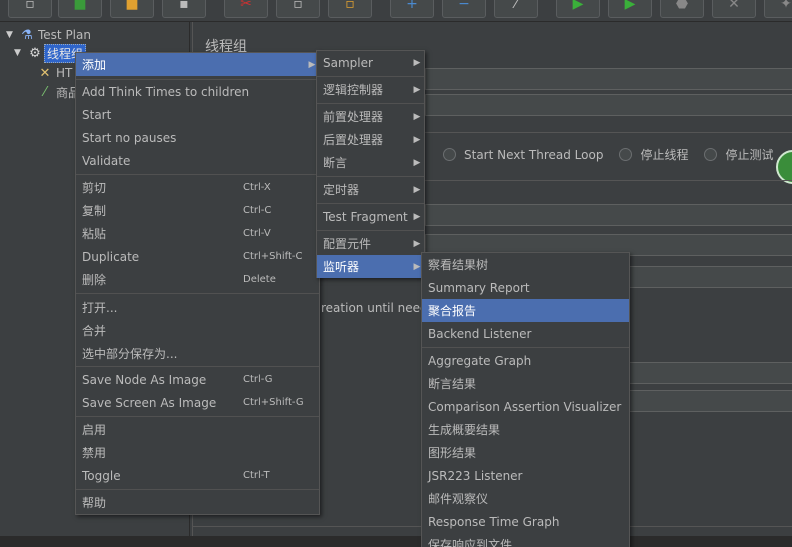 Image resolution: width=792 pixels, height=547 pixels. What do you see at coordinates (608, 105) in the screenshot?
I see `comment-field` at bounding box center [608, 105].